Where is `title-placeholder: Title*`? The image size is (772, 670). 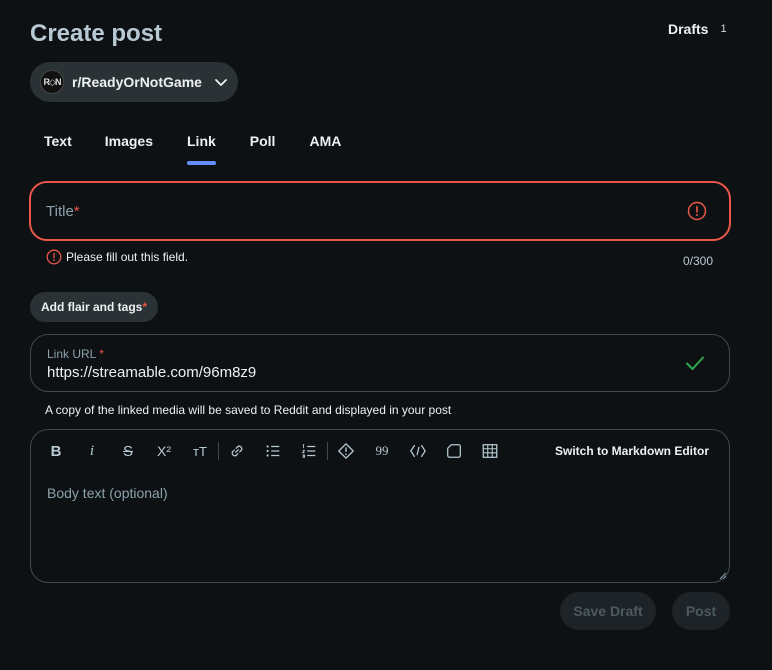 title-placeholder: Title* is located at coordinates (63, 211).